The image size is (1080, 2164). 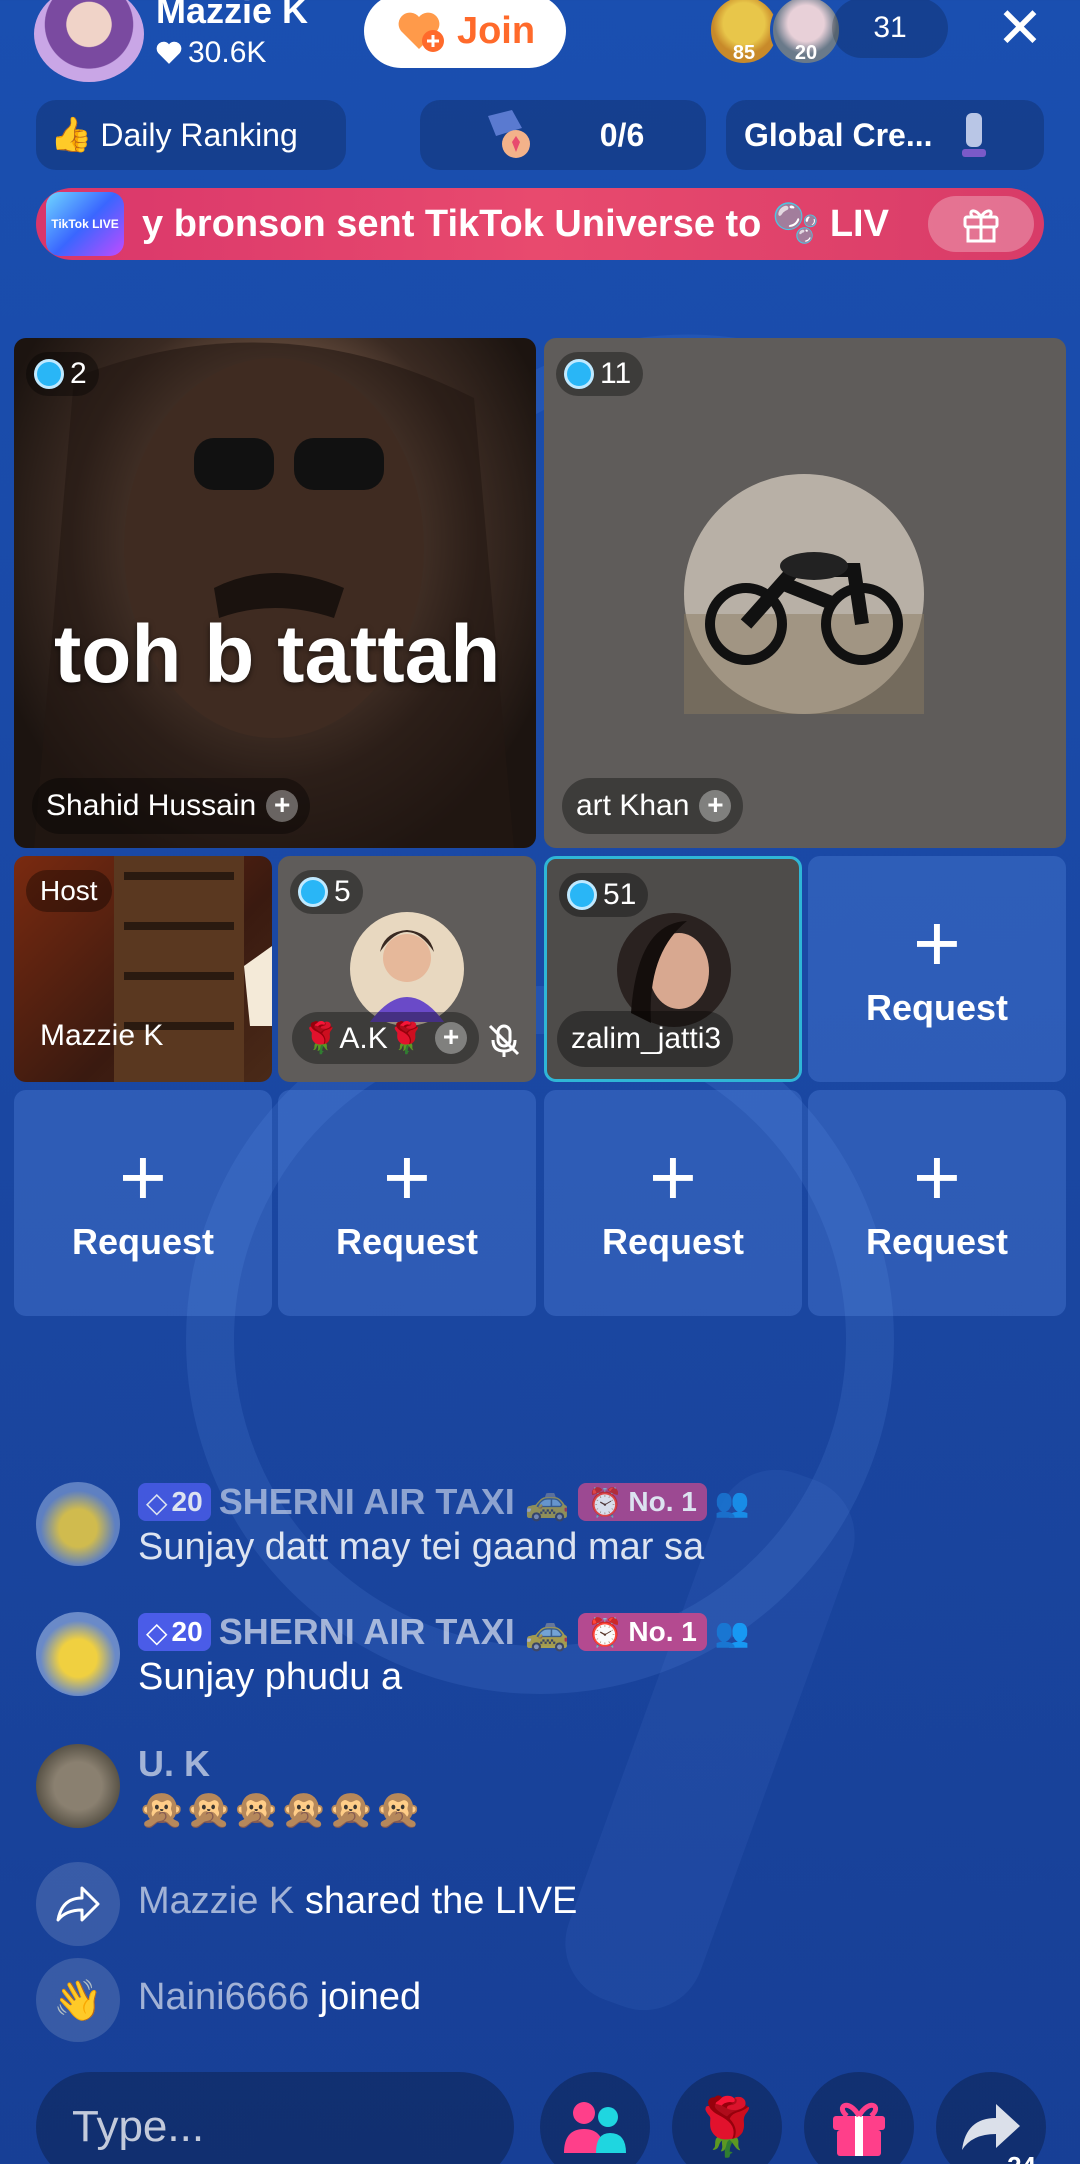 What do you see at coordinates (78, 373) in the screenshot?
I see `guest-rank: 2` at bounding box center [78, 373].